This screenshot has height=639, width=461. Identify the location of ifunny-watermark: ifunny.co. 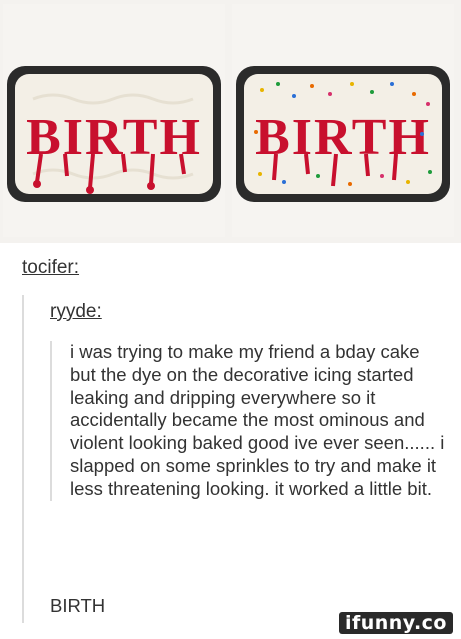
(395, 623).